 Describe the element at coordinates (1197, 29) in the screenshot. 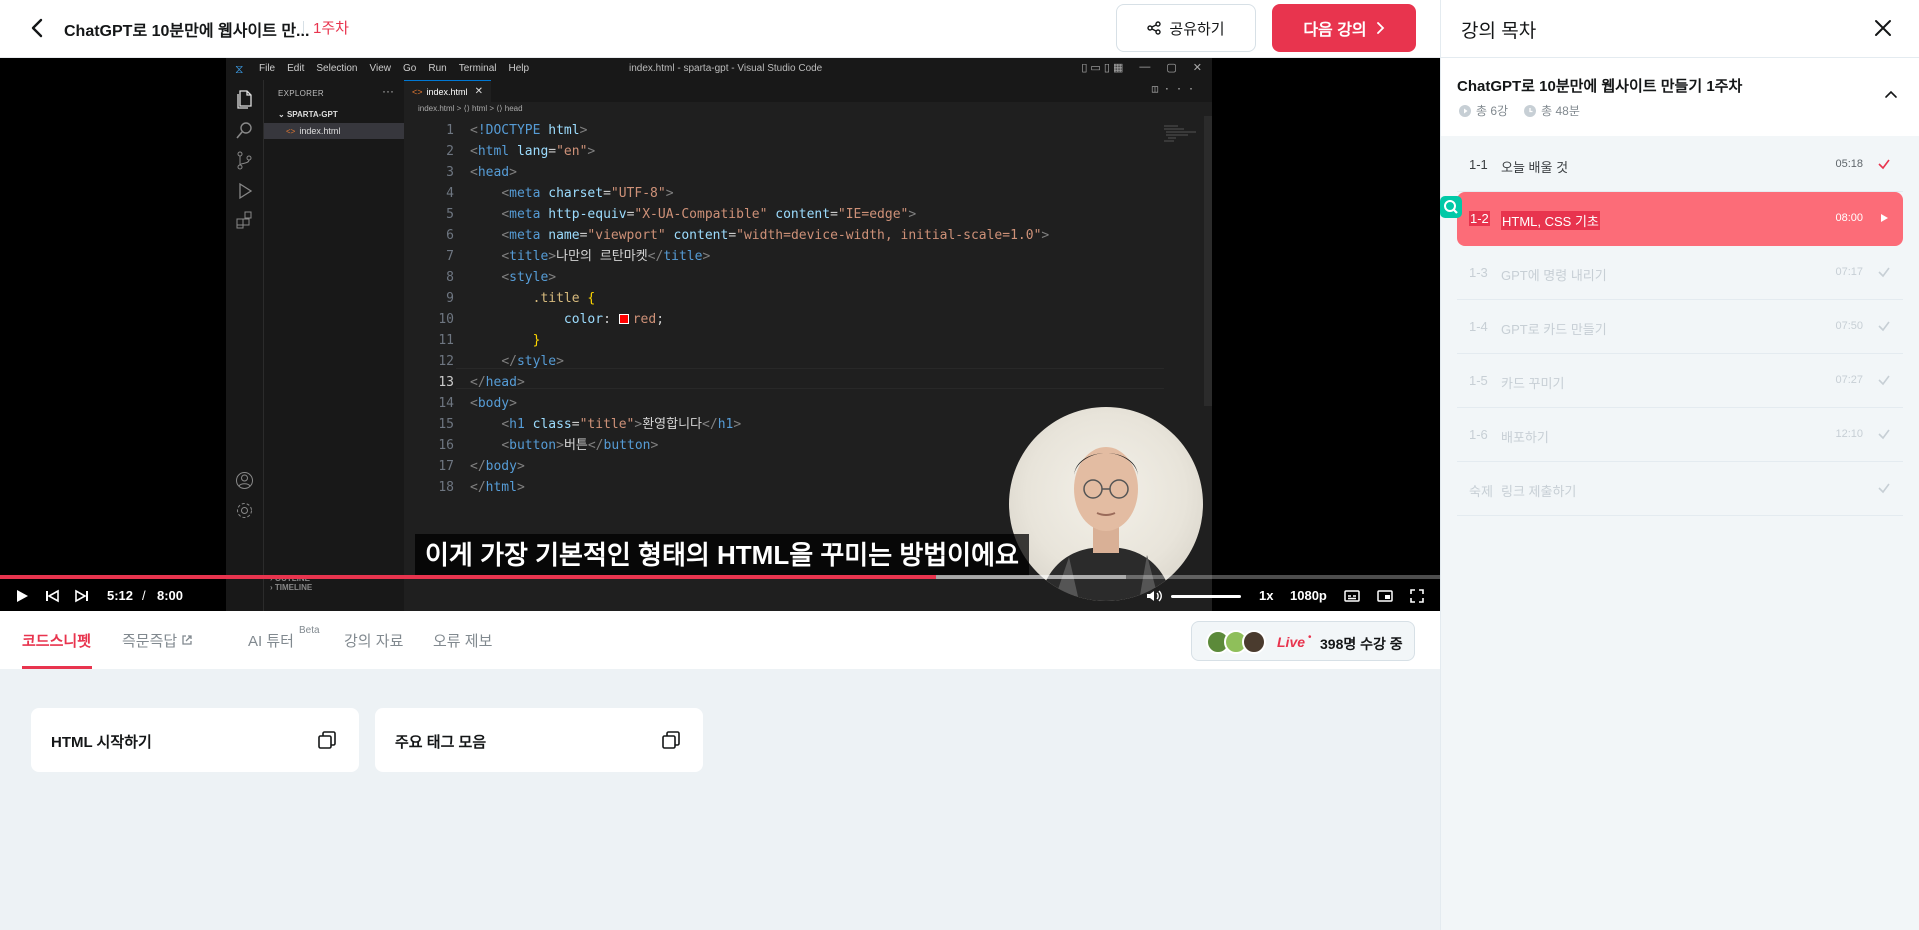

I see `share-label: 공유하기` at that location.